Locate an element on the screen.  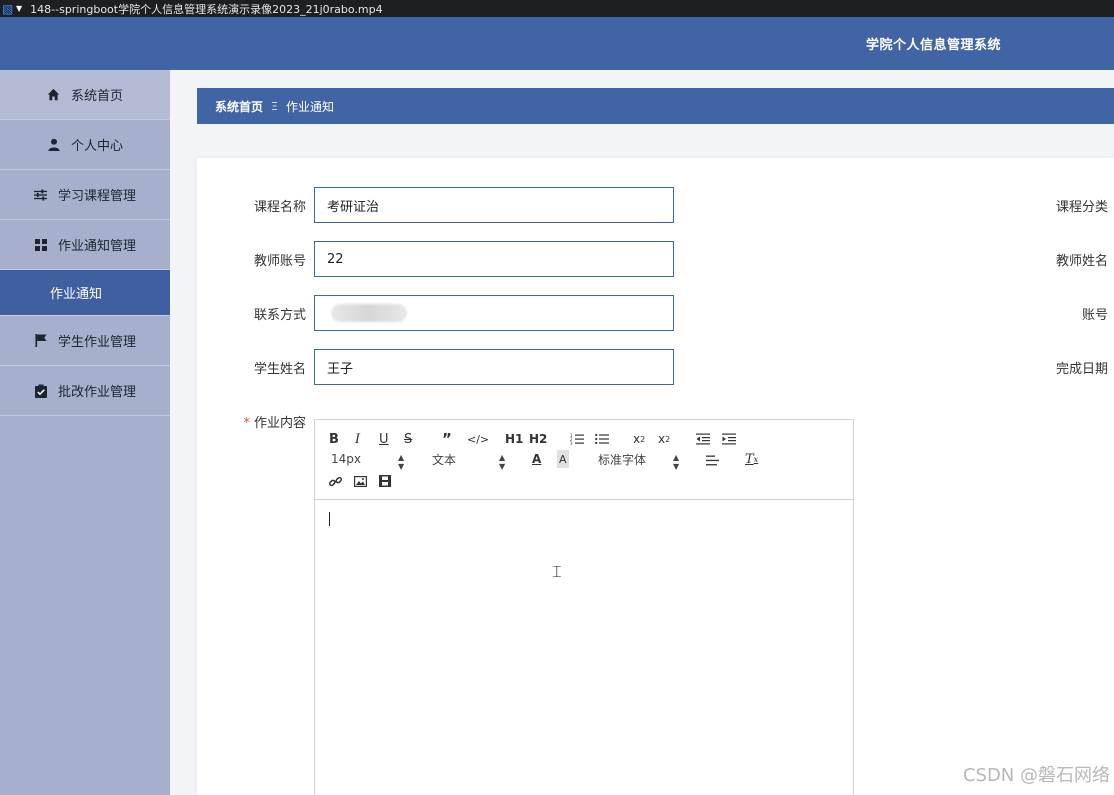
font-family-select: 标准字体 is located at coordinates (622, 459).